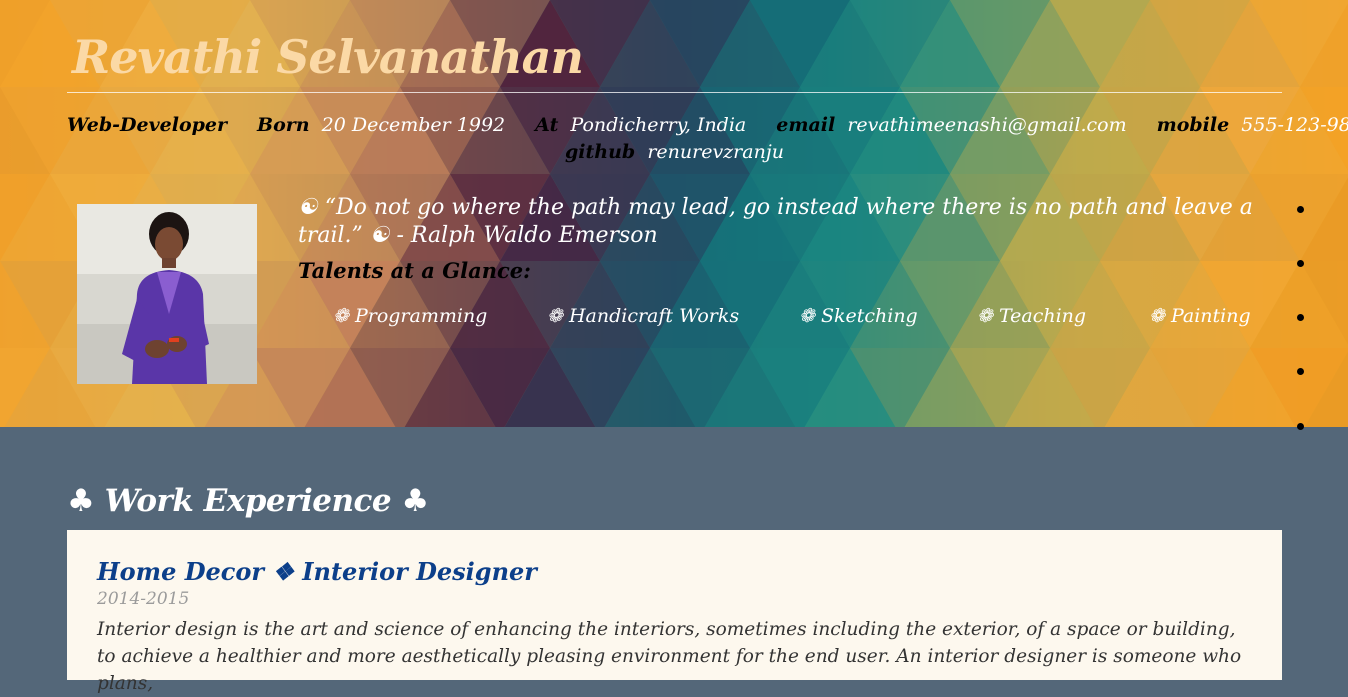  I want to click on github-row: github renurevzranju, so click(674, 152).